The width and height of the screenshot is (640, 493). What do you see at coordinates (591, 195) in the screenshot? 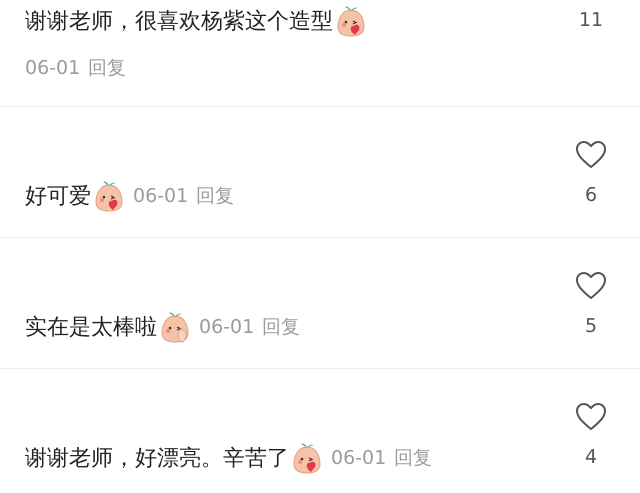
I see `like-count: 6` at bounding box center [591, 195].